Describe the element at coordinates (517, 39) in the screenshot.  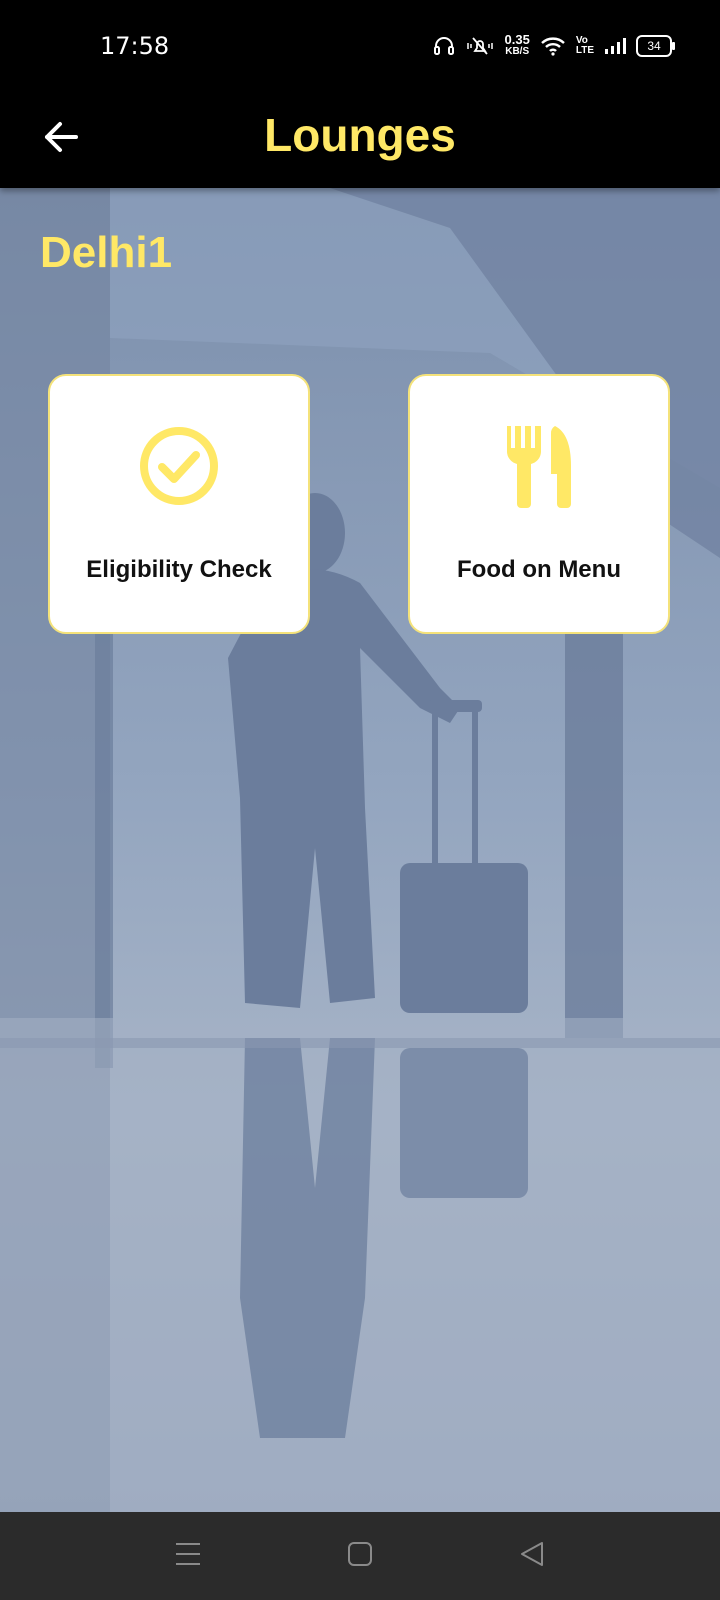
I see `net-speed-value: 0.35` at that location.